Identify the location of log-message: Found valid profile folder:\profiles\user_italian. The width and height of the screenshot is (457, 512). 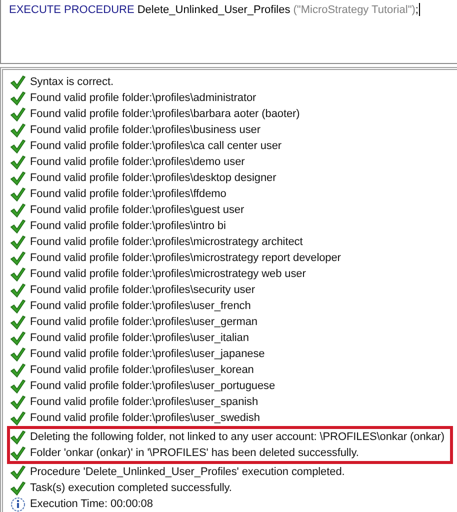
(139, 338).